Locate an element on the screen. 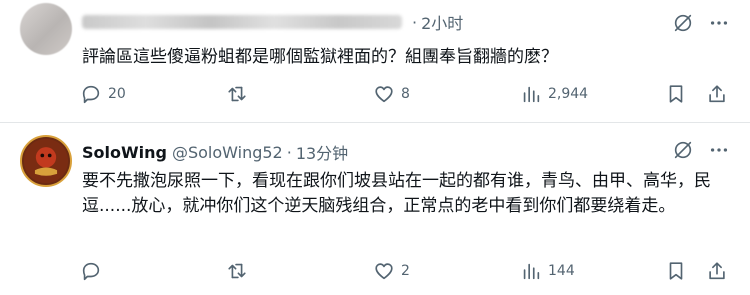 The width and height of the screenshot is (750, 295). views-button: 144 is located at coordinates (547, 271).